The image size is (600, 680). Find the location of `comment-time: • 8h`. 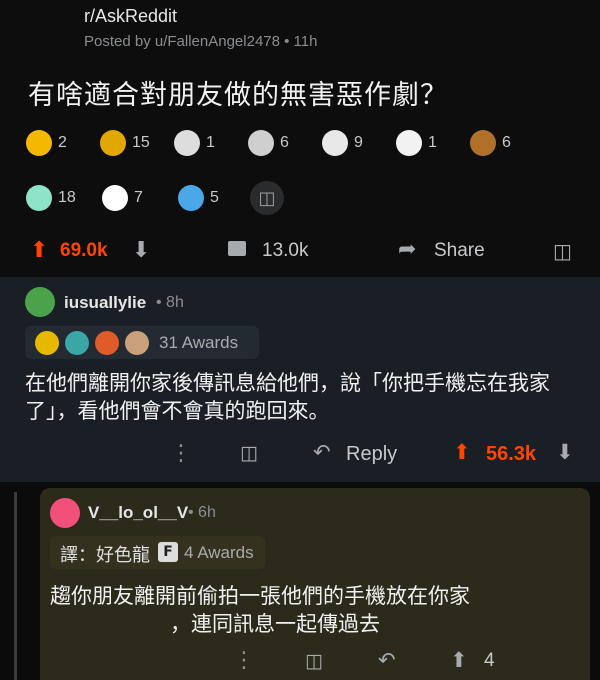

comment-time: • 8h is located at coordinates (170, 302).